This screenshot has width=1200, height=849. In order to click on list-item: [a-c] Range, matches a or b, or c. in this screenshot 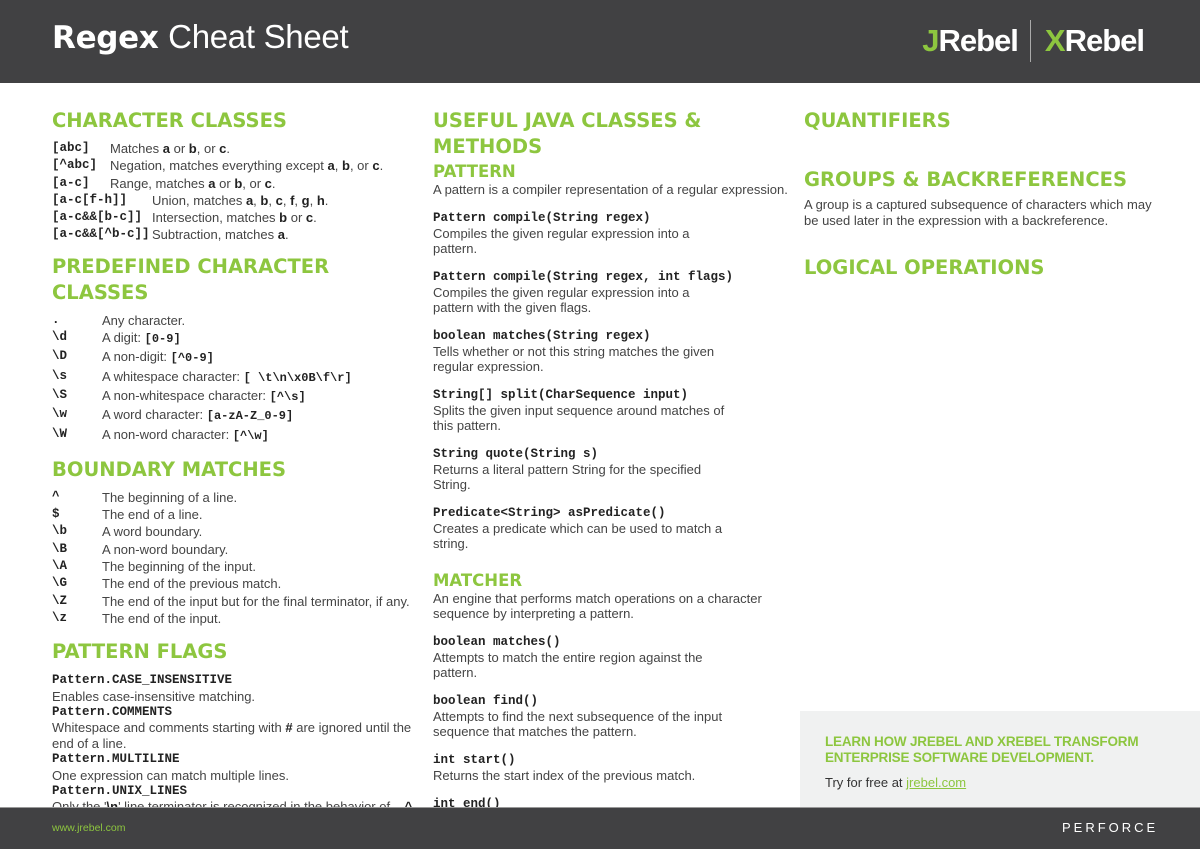, I will do `click(237, 183)`.